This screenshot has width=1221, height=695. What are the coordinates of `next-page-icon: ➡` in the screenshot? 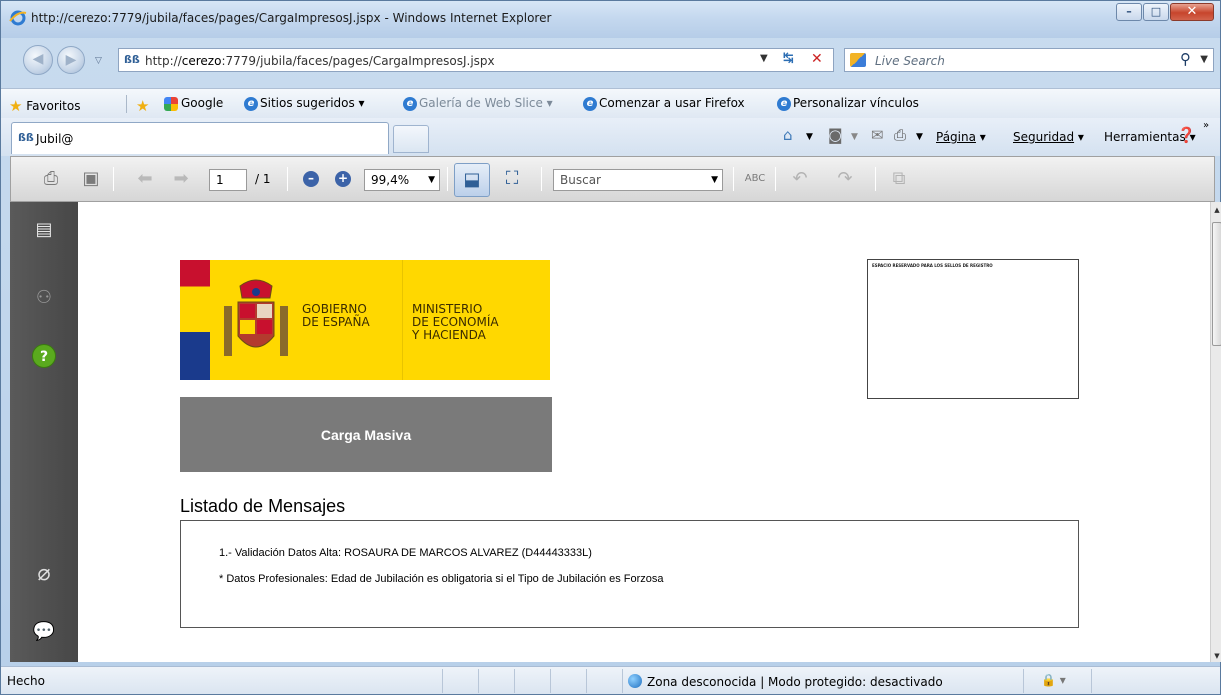 It's located at (181, 179).